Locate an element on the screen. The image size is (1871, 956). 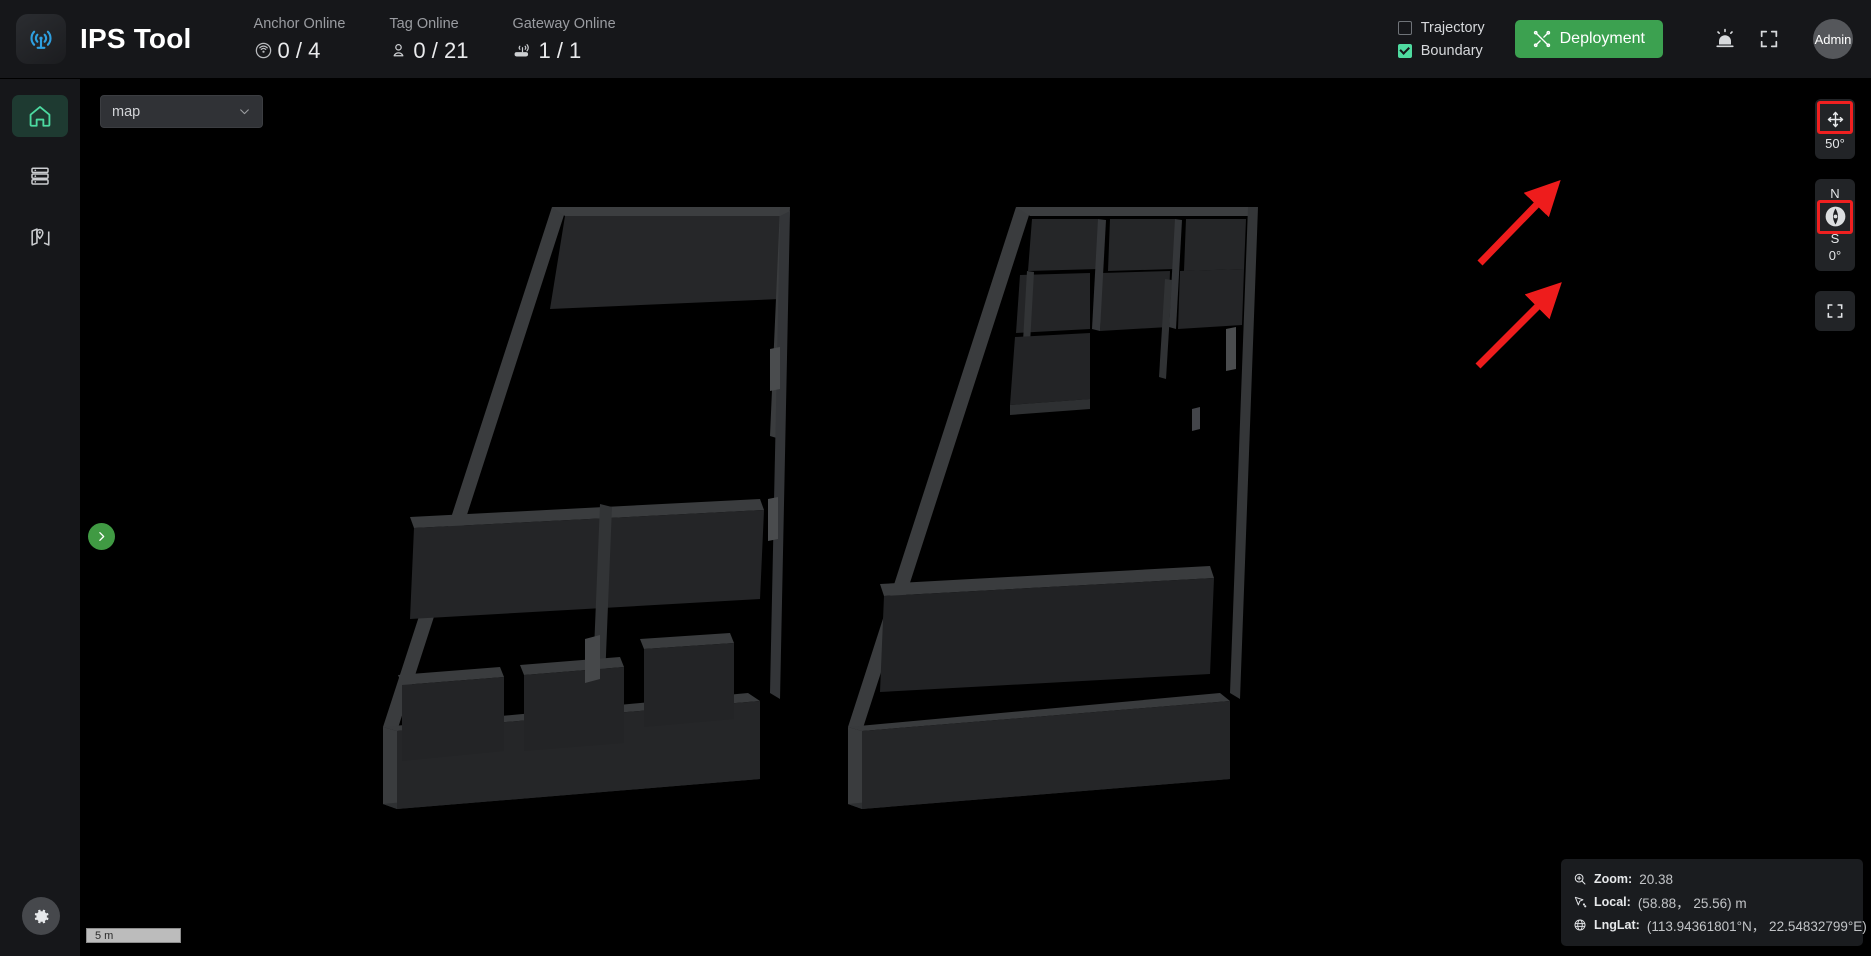
checkbox-box-trajectory is located at coordinates (1404, 27).